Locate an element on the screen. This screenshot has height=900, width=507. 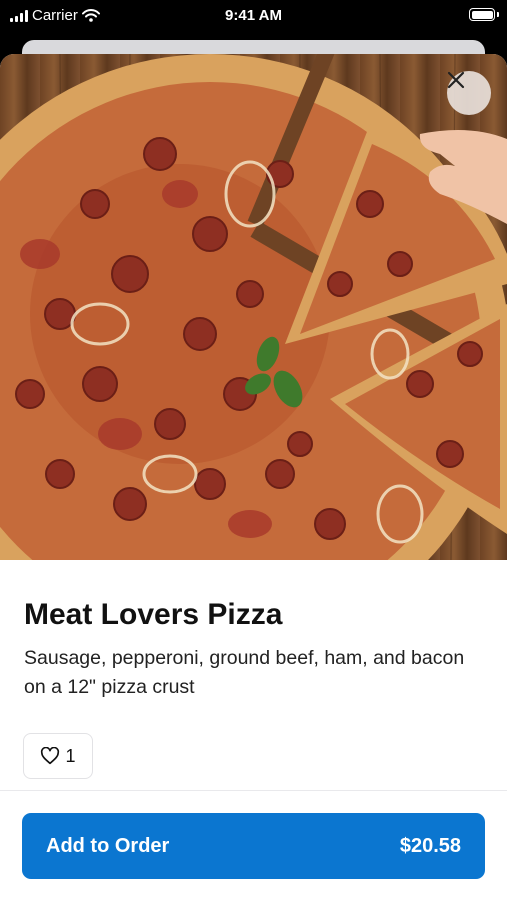
like-button: 1 is located at coordinates (58, 756).